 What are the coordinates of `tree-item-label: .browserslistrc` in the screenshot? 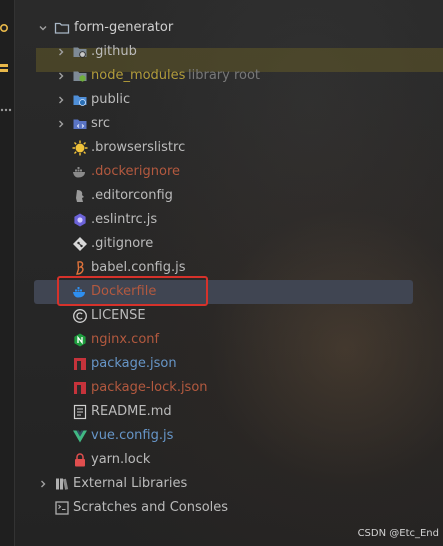 It's located at (138, 147).